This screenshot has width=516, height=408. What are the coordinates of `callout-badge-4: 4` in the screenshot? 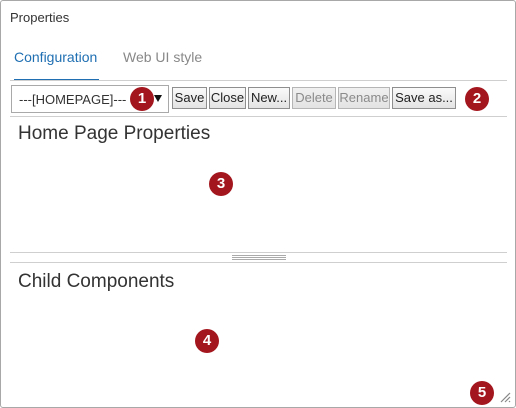 It's located at (207, 341).